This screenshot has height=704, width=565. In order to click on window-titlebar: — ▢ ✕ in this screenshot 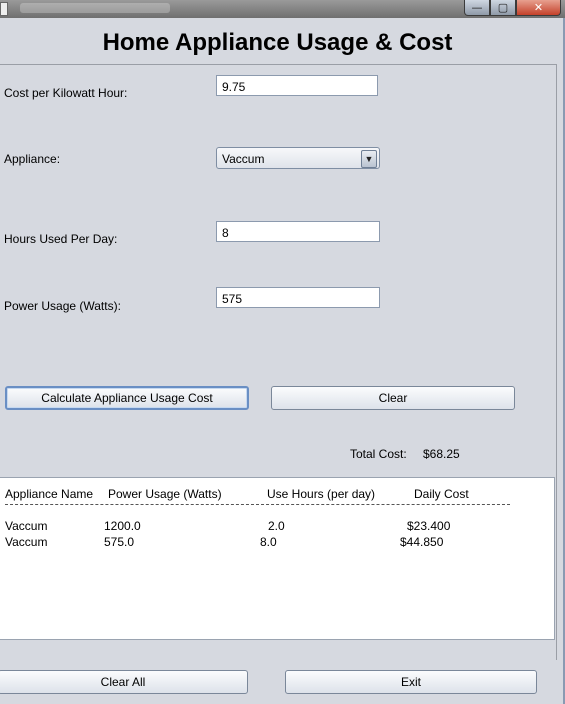, I will do `click(282, 9)`.